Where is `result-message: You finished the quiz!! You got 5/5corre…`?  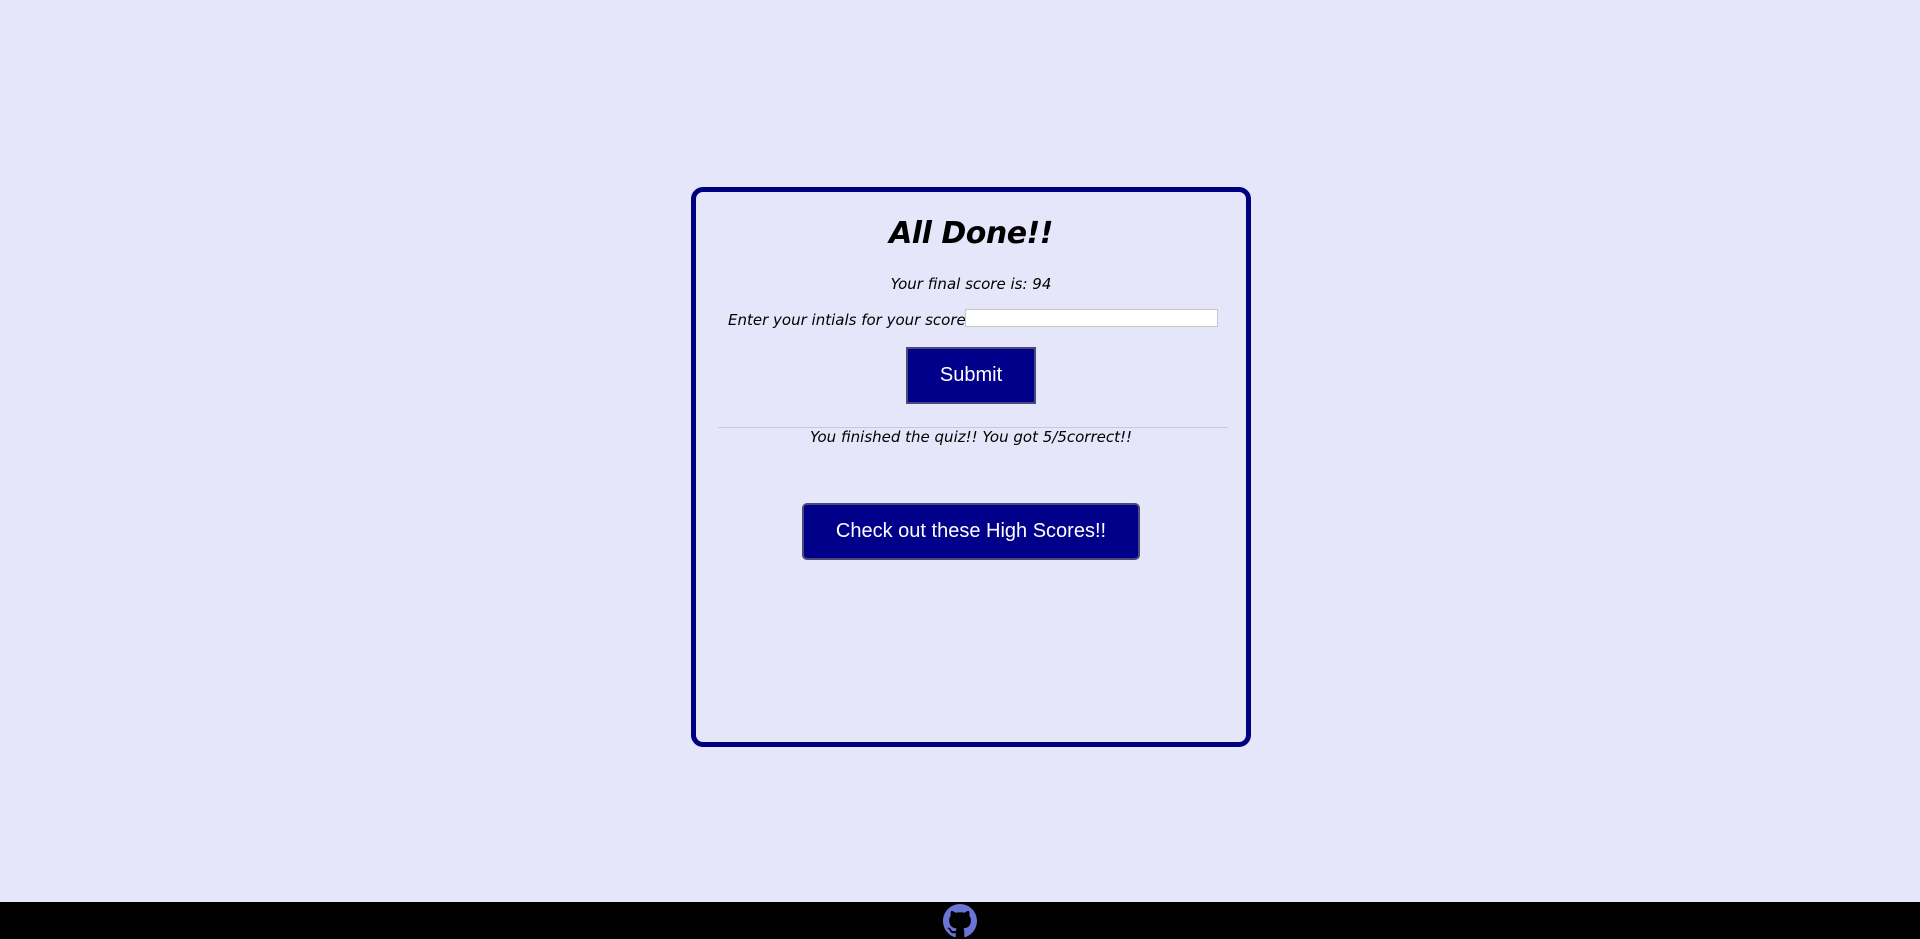 result-message: You finished the quiz!! You got 5/5corre… is located at coordinates (971, 437).